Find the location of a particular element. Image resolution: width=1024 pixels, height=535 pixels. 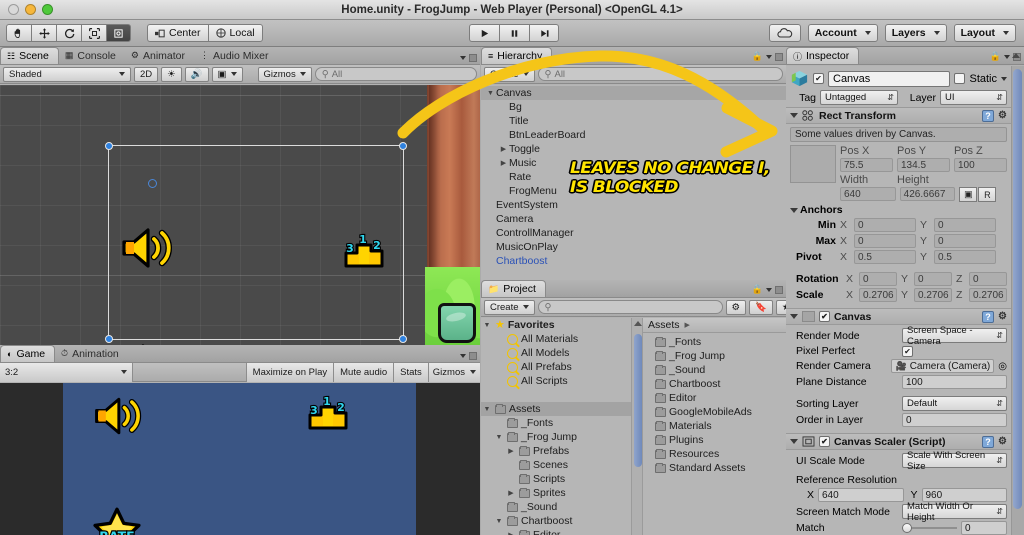

hierarchy-item-frogmenu: FrogMenu is located at coordinates (633, 191).